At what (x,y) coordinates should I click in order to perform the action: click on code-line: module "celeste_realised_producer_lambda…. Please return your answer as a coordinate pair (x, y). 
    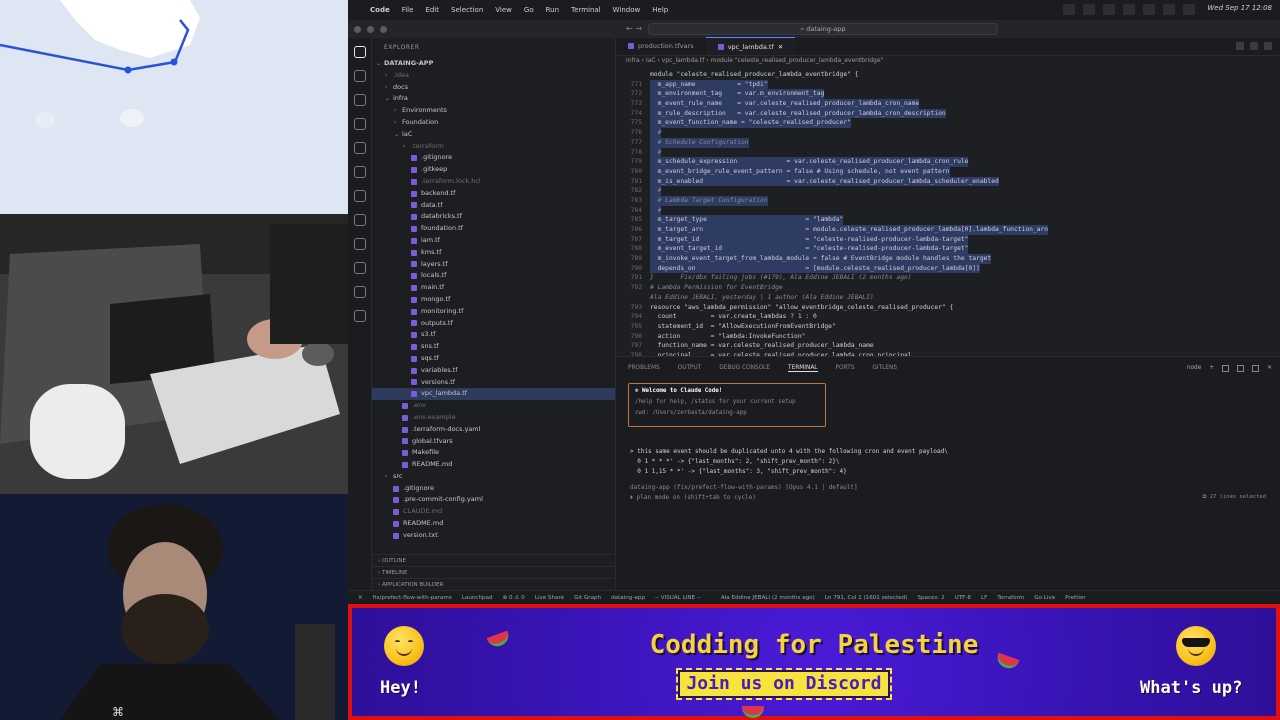
    Looking at the image, I should click on (948, 75).